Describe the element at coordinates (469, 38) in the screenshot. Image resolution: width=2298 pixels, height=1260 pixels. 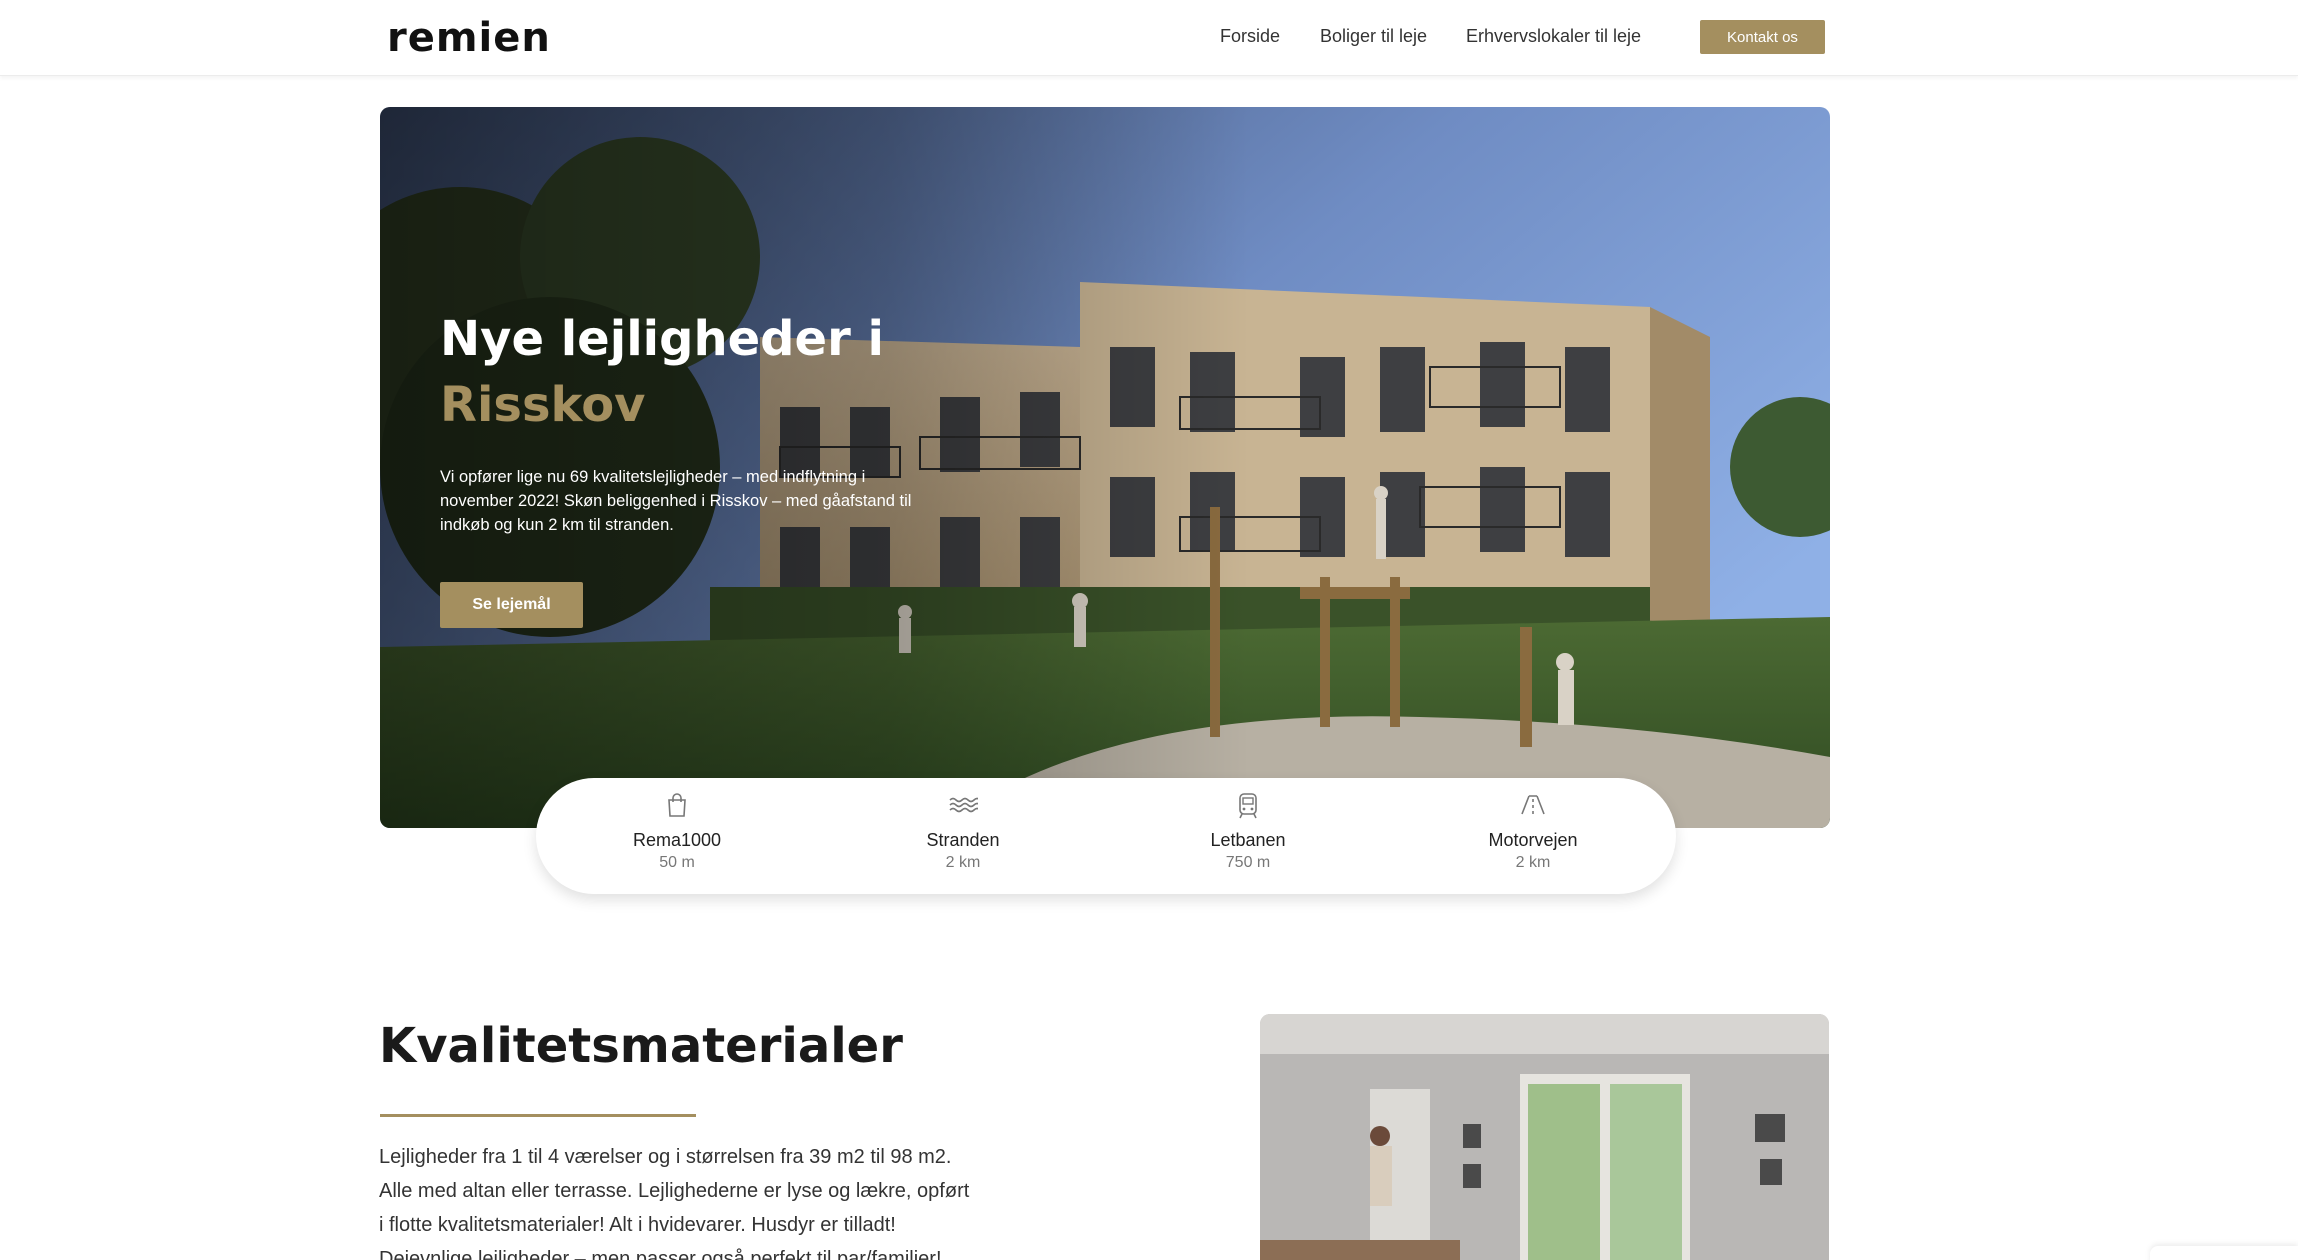
I see `logo: remien` at that location.